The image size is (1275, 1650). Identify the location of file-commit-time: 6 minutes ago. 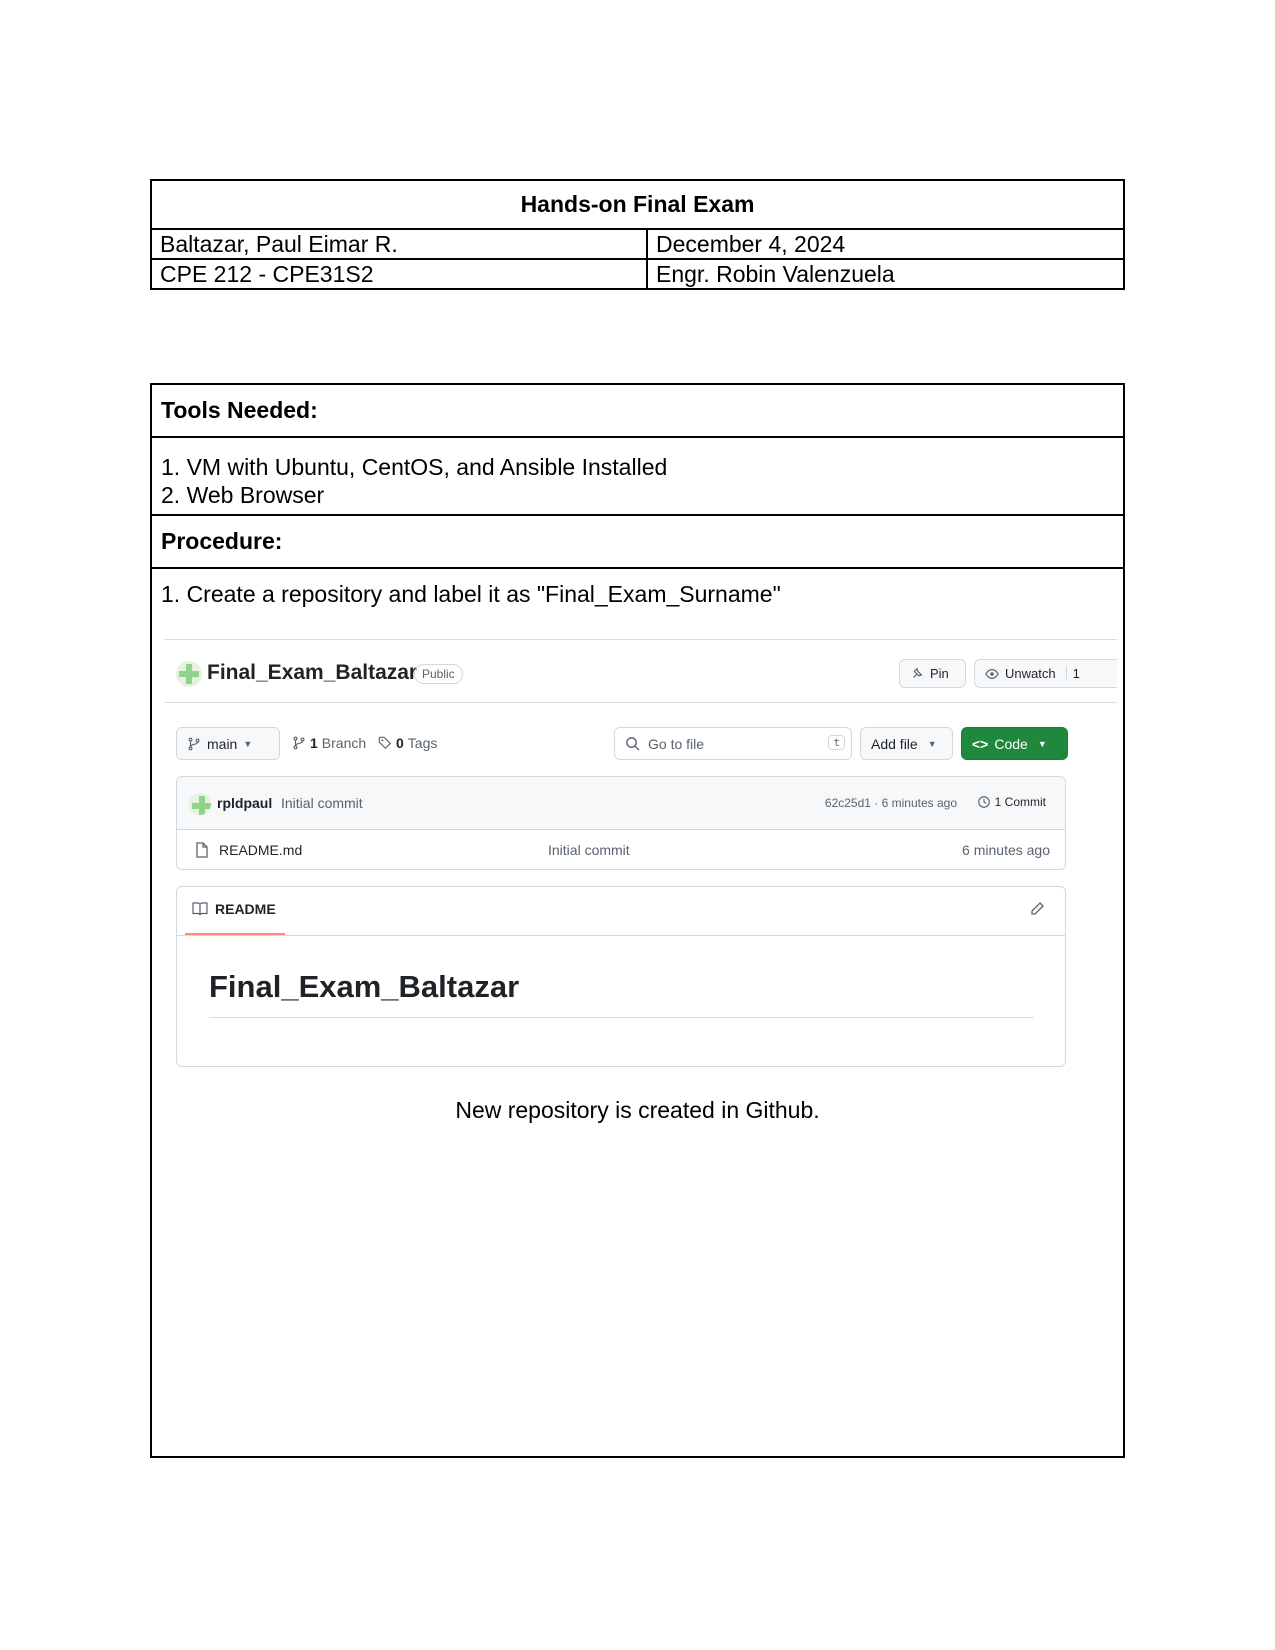
(1006, 850).